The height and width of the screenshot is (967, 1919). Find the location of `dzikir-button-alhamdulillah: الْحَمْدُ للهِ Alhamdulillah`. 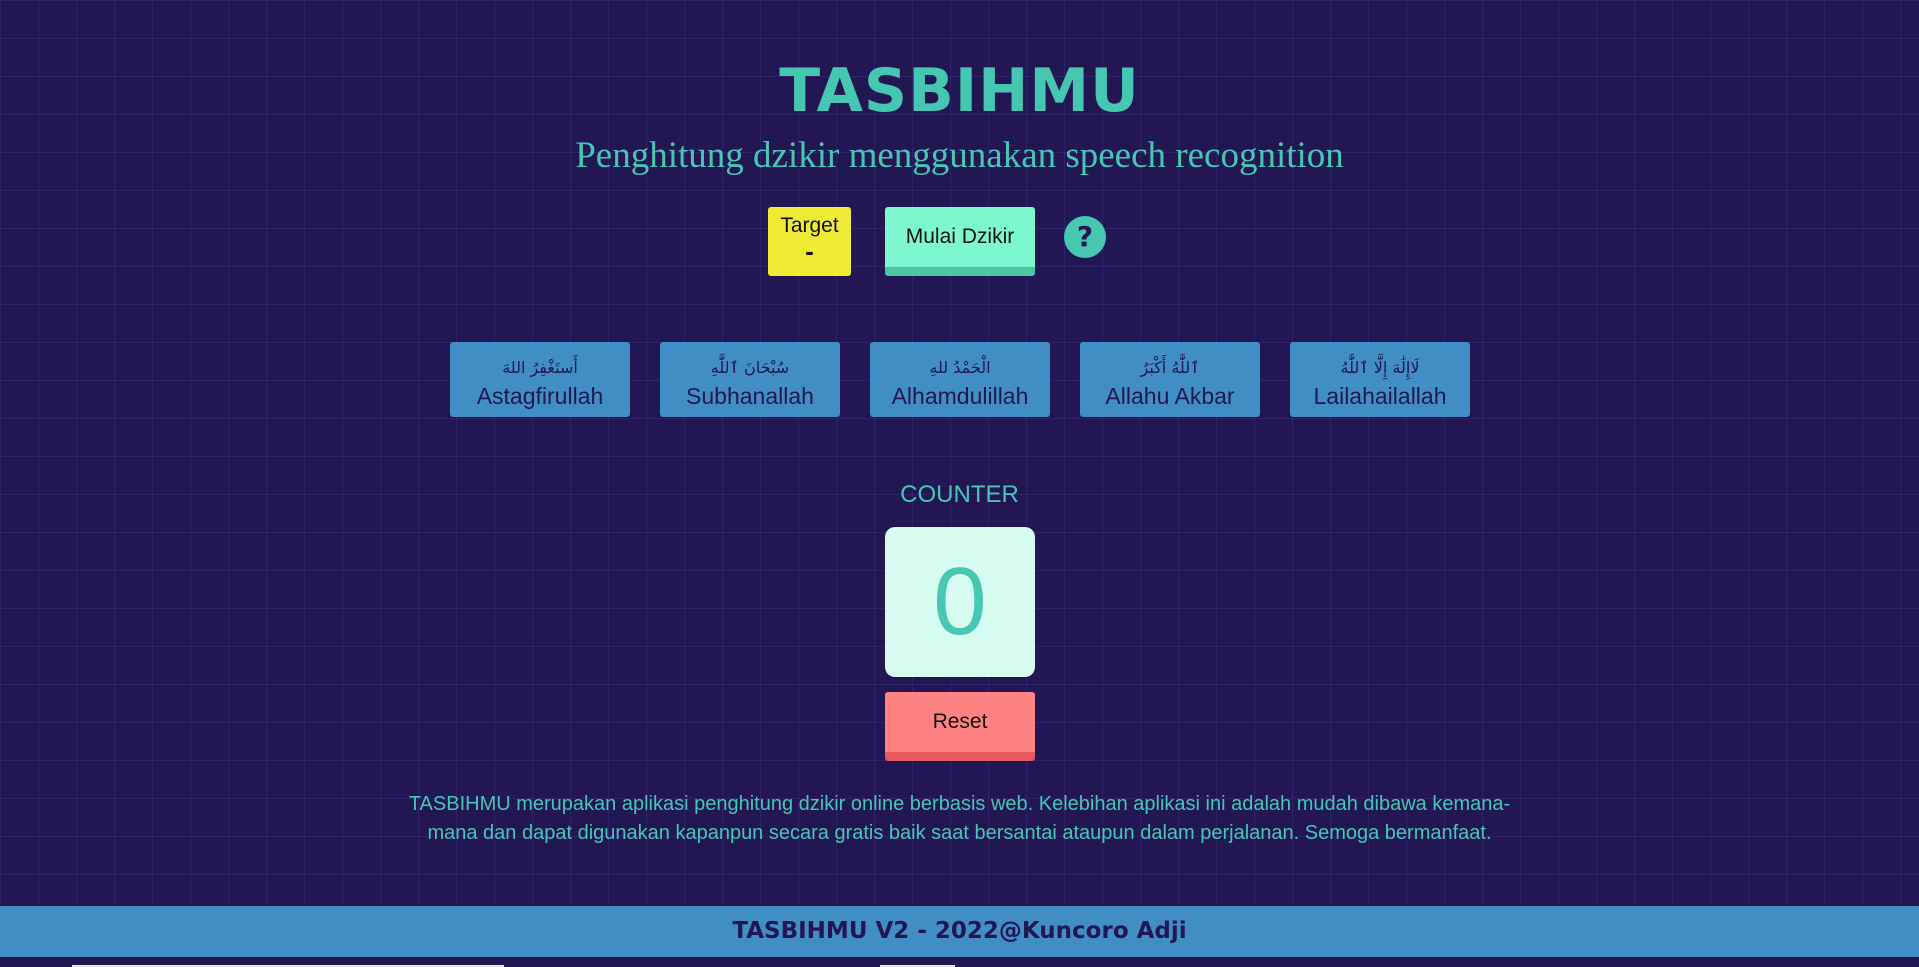

dzikir-button-alhamdulillah: الْحَمْدُ للهِ Alhamdulillah is located at coordinates (960, 379).